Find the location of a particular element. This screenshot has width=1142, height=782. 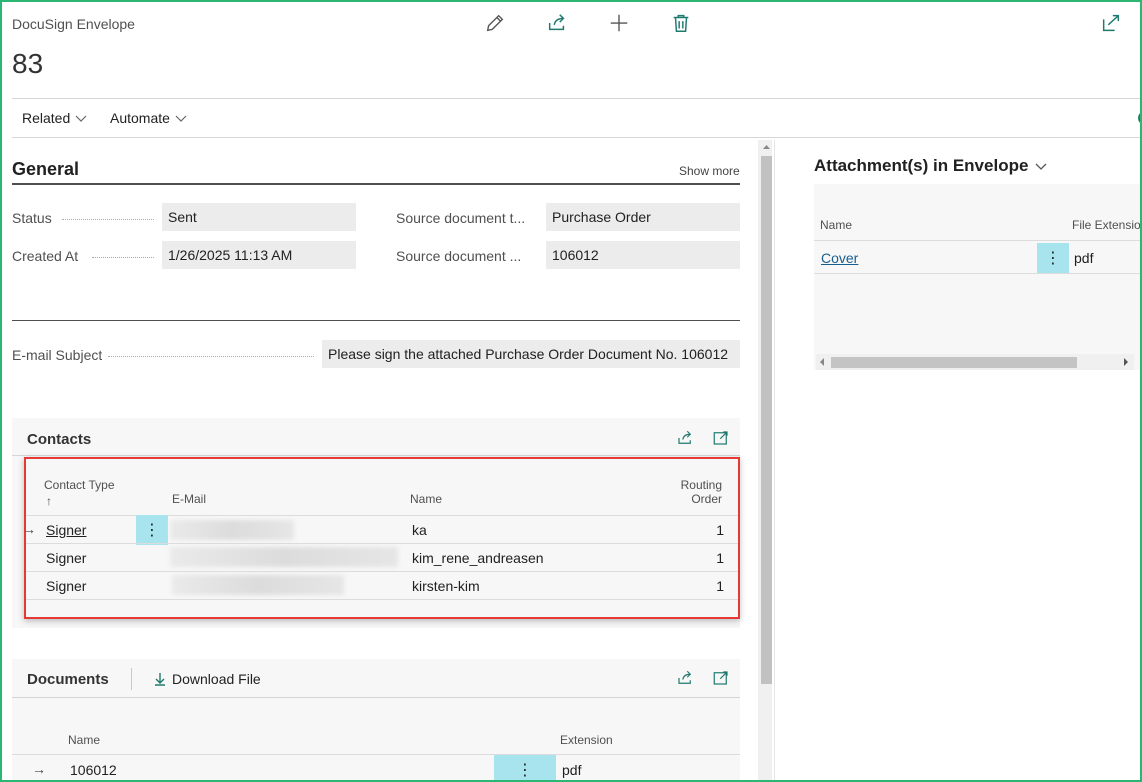

edit-icon is located at coordinates (495, 23).